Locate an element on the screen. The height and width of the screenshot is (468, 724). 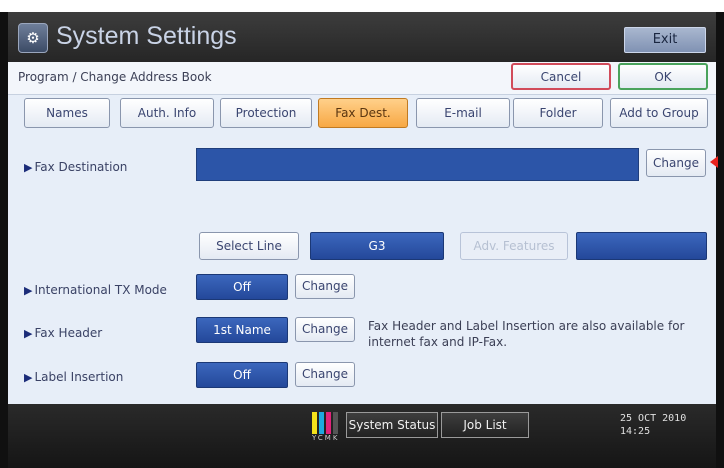
fax-destination-change-button: Change is located at coordinates (676, 163).